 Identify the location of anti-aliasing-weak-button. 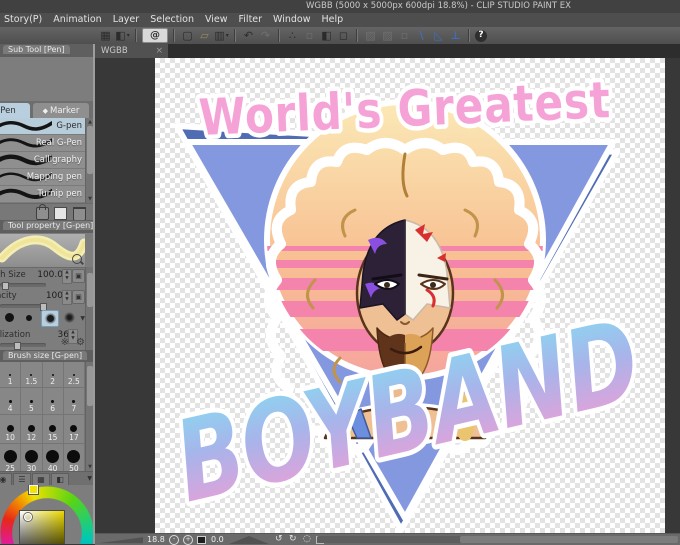
(29, 317).